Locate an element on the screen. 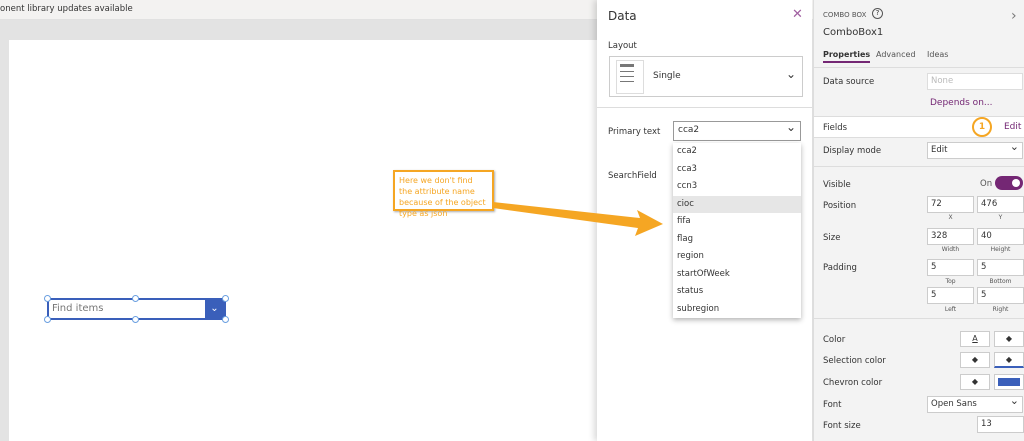 This screenshot has width=1024, height=441. control-name: ComboBox1 is located at coordinates (853, 32).